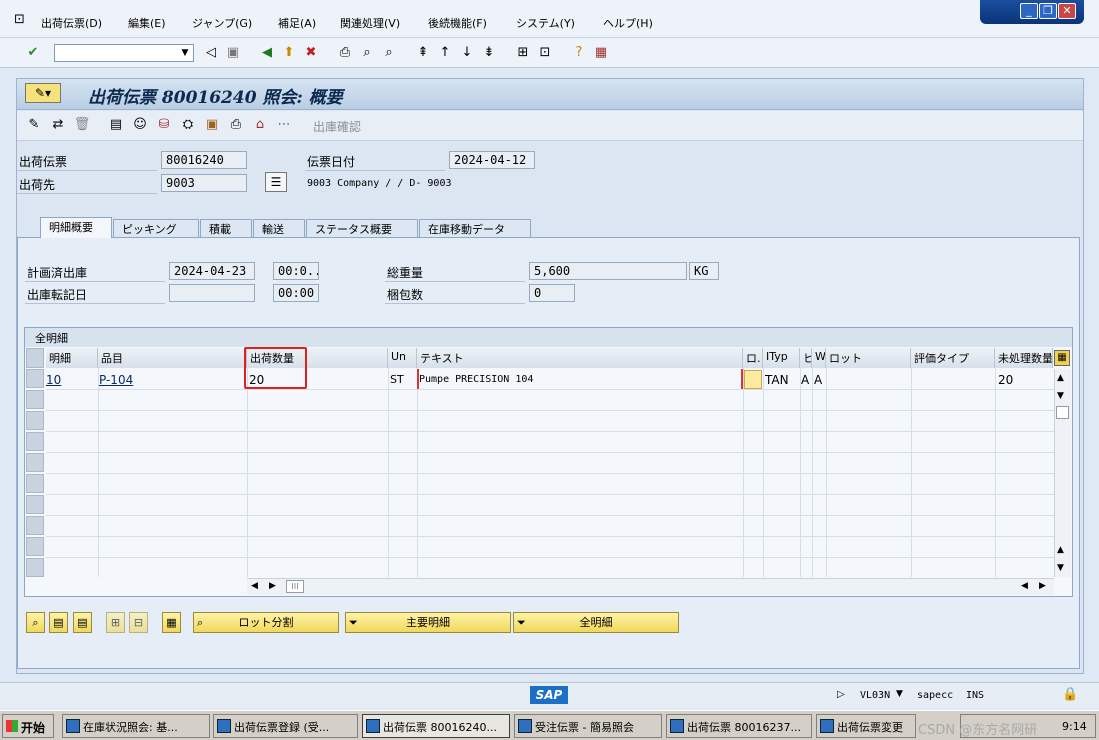 This screenshot has height=740, width=1099. I want to click on display-change-icon: ✎▾, so click(43, 93).